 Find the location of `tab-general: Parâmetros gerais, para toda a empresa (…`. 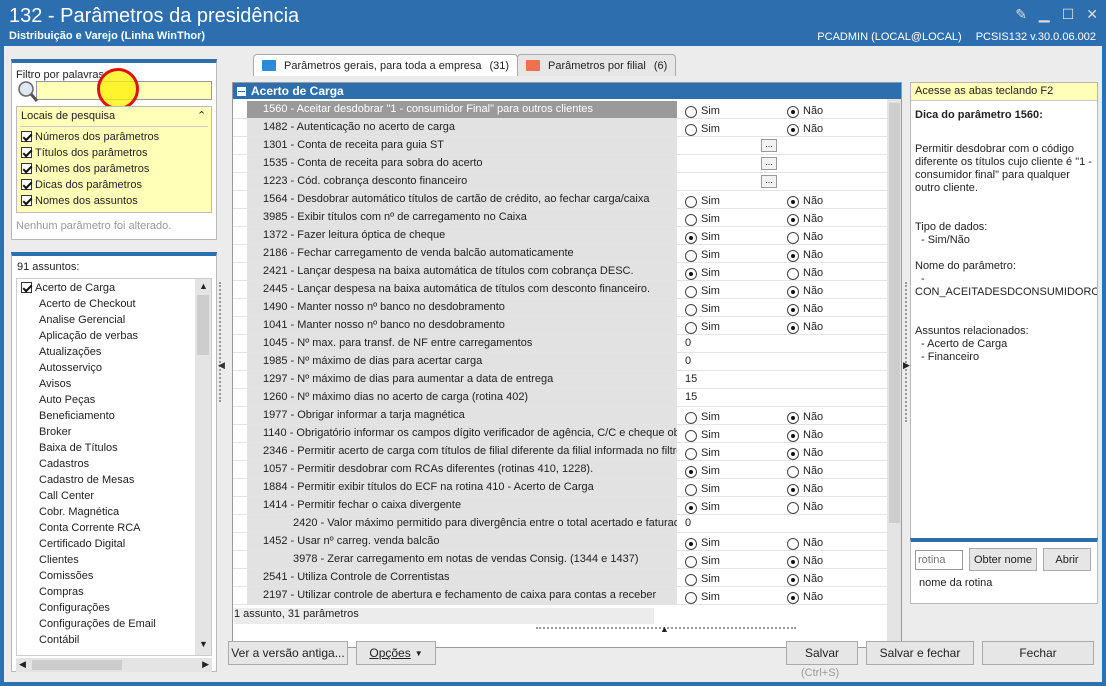

tab-general: Parâmetros gerais, para toda a empresa (… is located at coordinates (386, 65).